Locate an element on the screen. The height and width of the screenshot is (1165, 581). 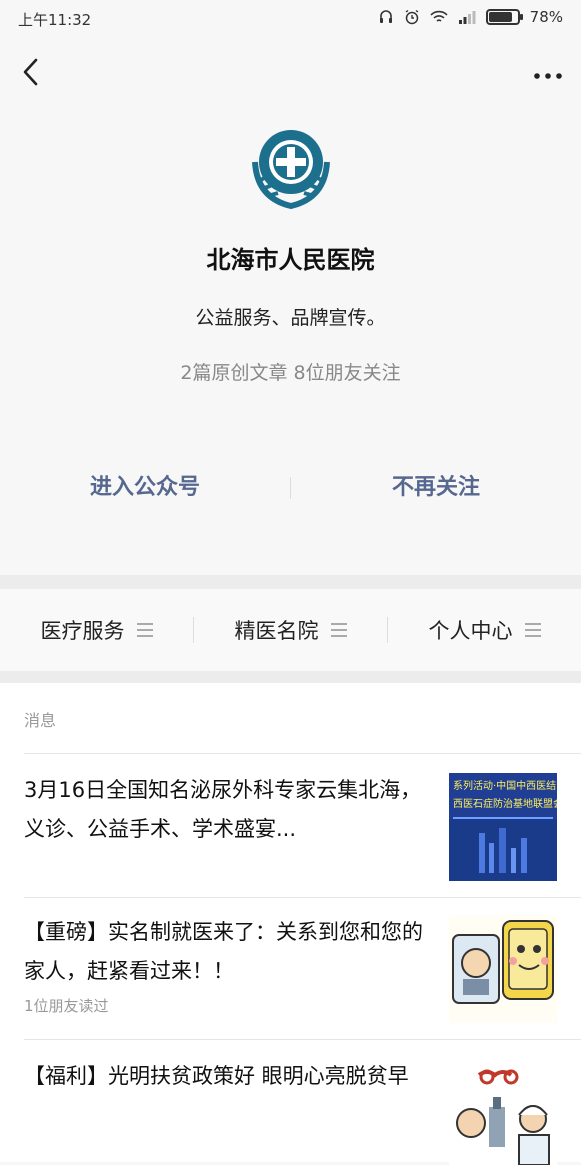
svg-text: 西医石症防治基地联盟会 is located at coordinates (505, 803).